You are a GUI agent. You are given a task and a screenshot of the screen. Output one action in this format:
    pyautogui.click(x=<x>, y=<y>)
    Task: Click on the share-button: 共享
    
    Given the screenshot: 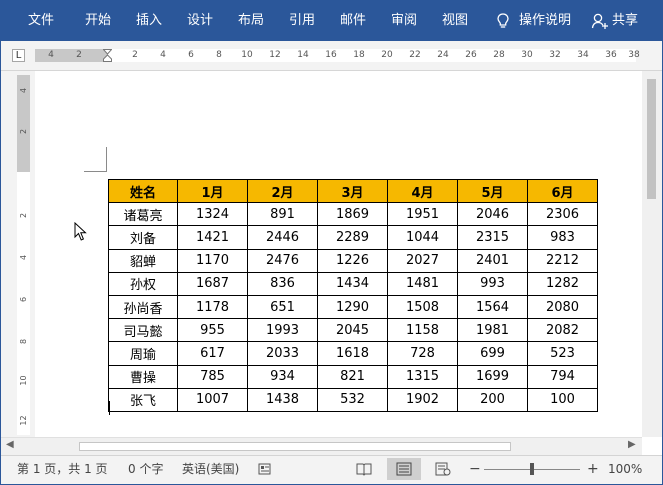 What is the action you would take?
    pyautogui.click(x=625, y=21)
    